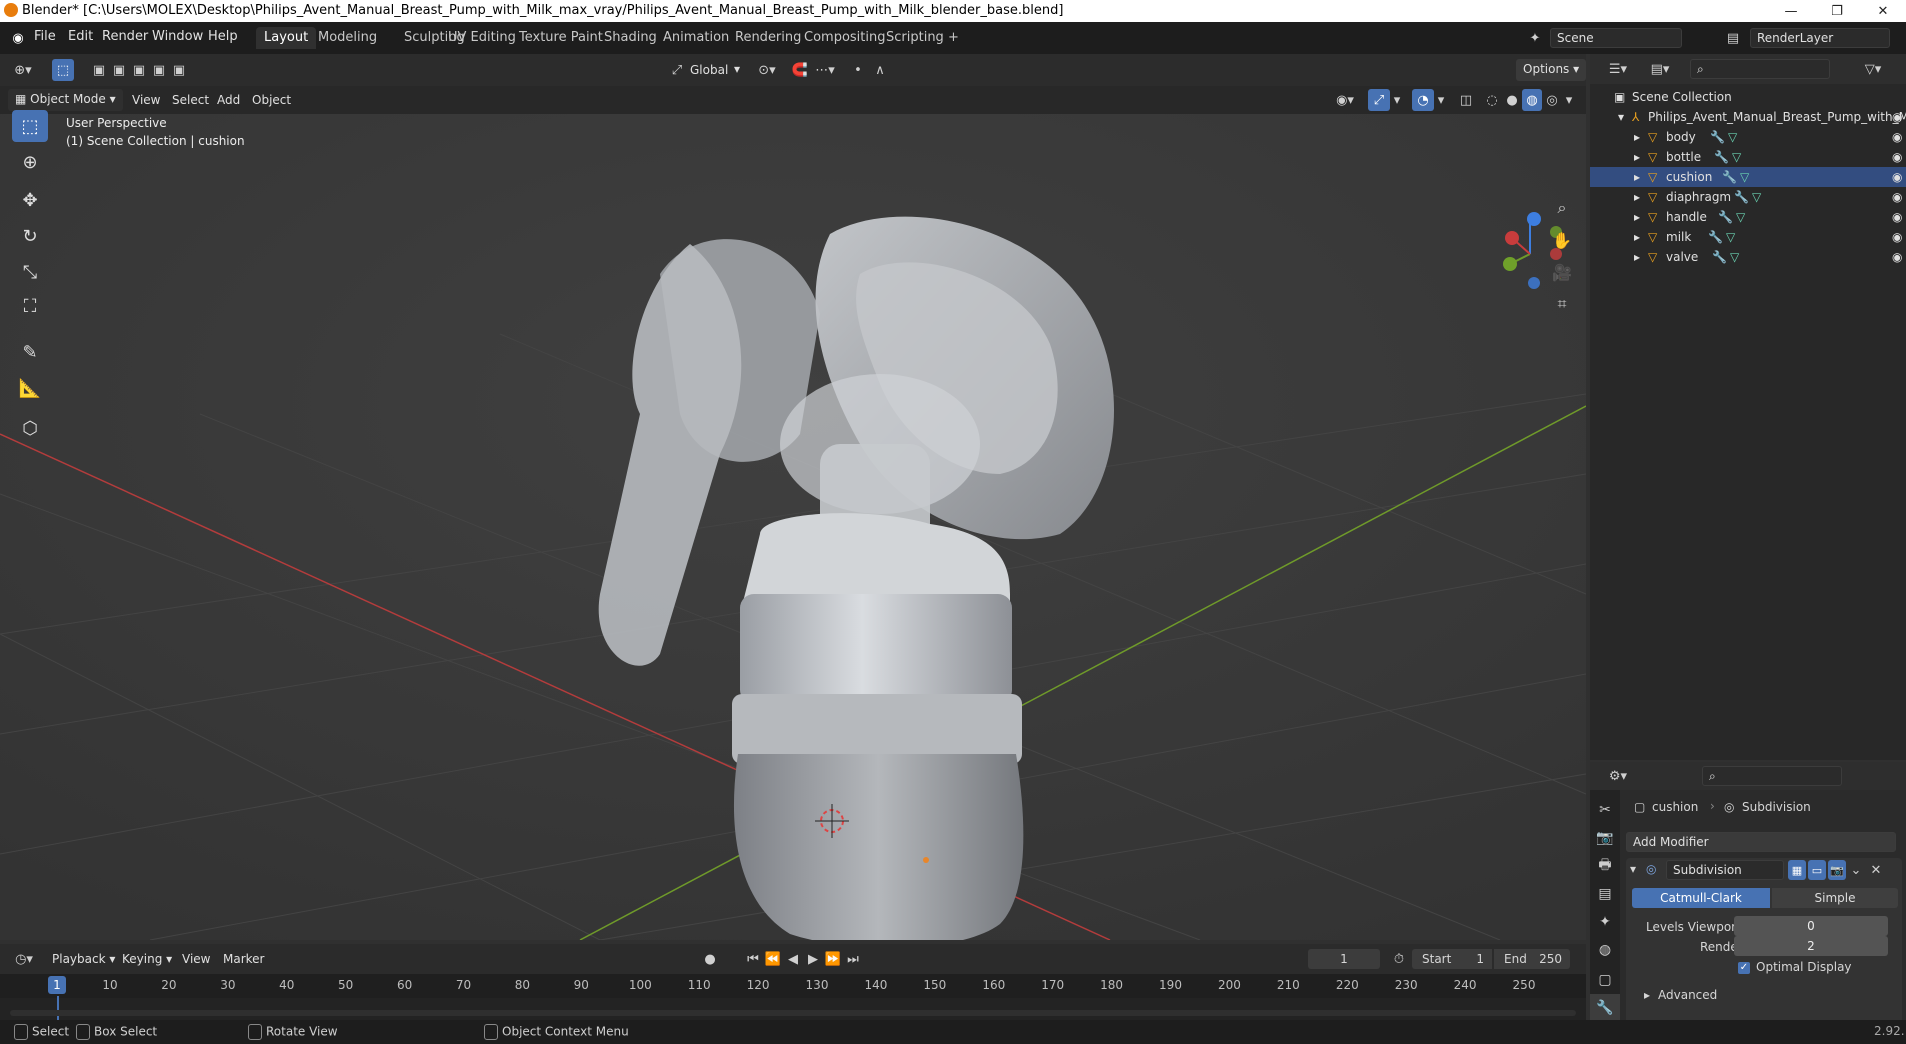 The image size is (1906, 1044). Describe the element at coordinates (813, 959) in the screenshot. I see `play-icon: ▶` at that location.